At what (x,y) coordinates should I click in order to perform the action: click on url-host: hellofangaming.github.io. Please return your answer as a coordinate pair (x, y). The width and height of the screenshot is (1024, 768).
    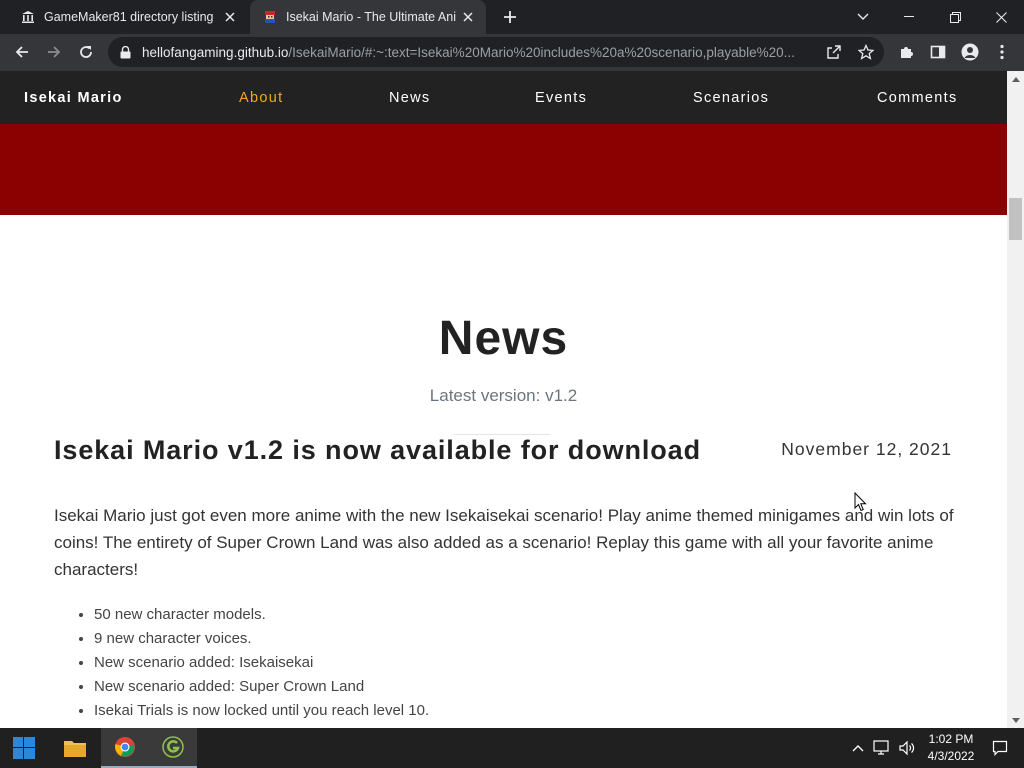
    Looking at the image, I should click on (215, 52).